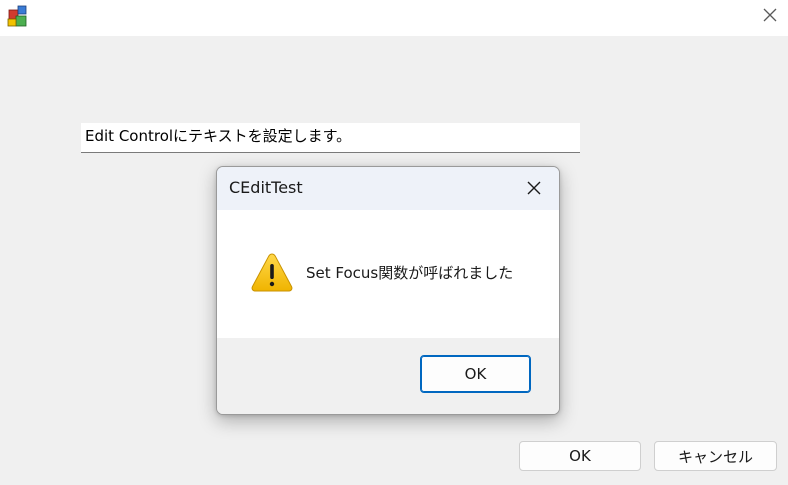 The height and width of the screenshot is (485, 788). Describe the element at coordinates (394, 18) in the screenshot. I see `title-bar` at that location.